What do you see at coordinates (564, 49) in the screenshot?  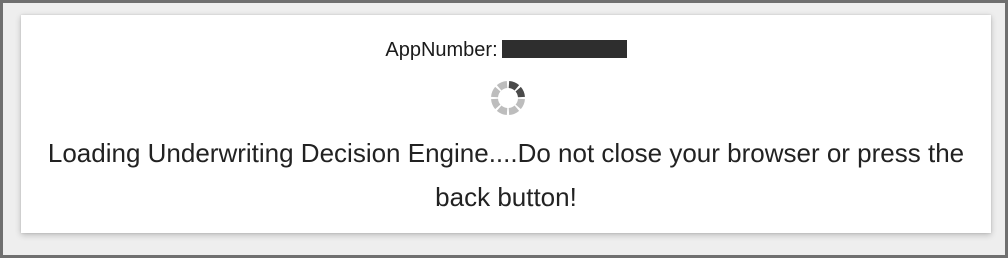 I see `app-number-redacted-value` at bounding box center [564, 49].